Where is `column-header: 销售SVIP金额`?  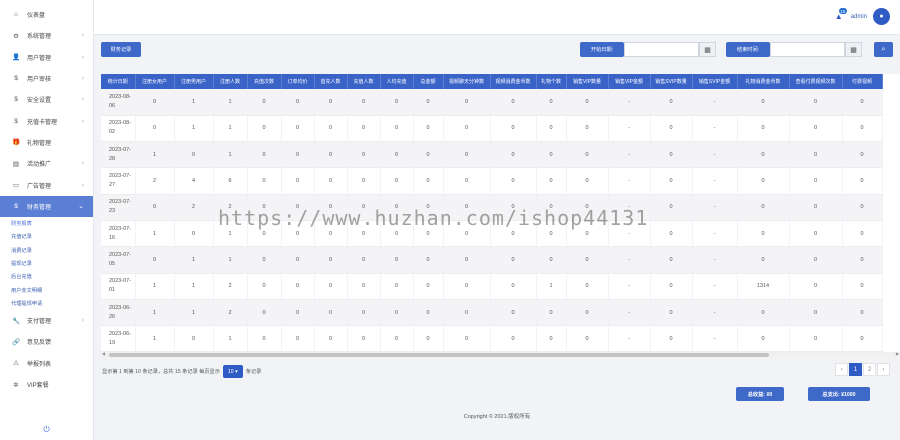 column-header: 销售SVIP金额 is located at coordinates (715, 81).